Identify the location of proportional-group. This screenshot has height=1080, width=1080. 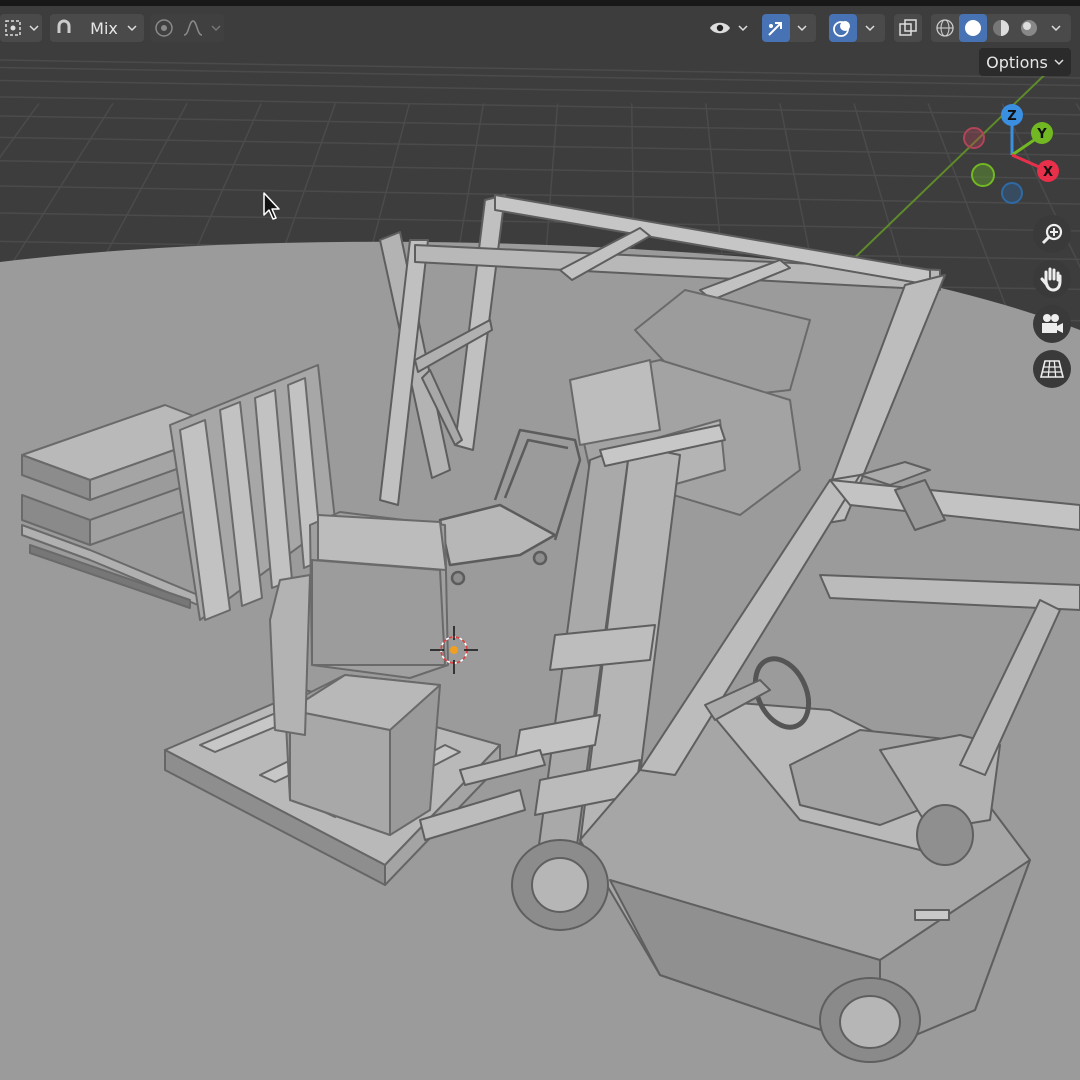
(187, 28).